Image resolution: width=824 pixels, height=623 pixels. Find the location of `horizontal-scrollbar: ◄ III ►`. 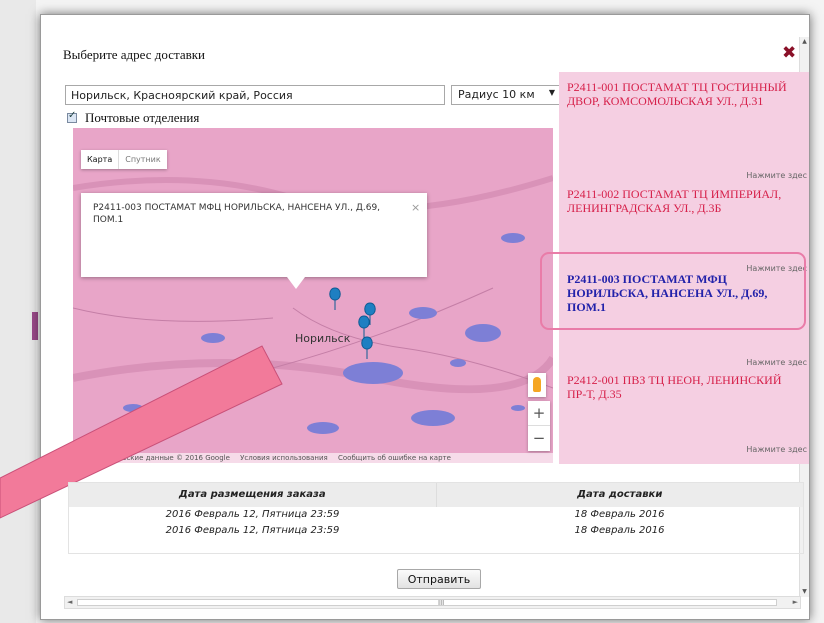

horizontal-scrollbar: ◄ III ► is located at coordinates (432, 602).